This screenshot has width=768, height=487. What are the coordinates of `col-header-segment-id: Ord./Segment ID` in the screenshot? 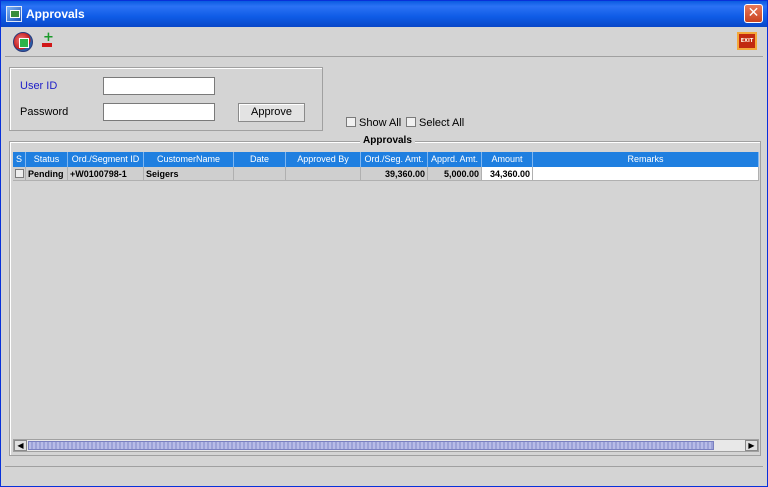 It's located at (106, 159).